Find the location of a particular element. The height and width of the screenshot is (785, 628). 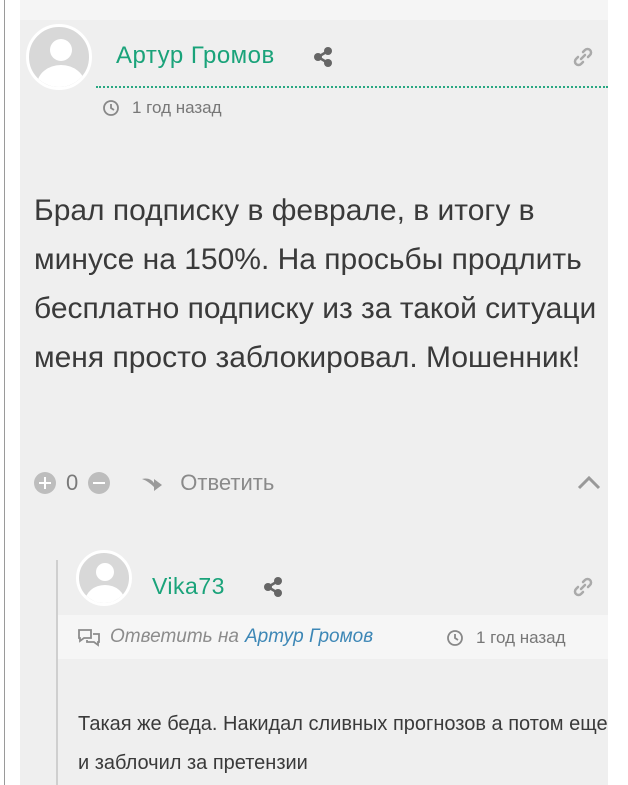

thread-line is located at coordinates (57, 672).